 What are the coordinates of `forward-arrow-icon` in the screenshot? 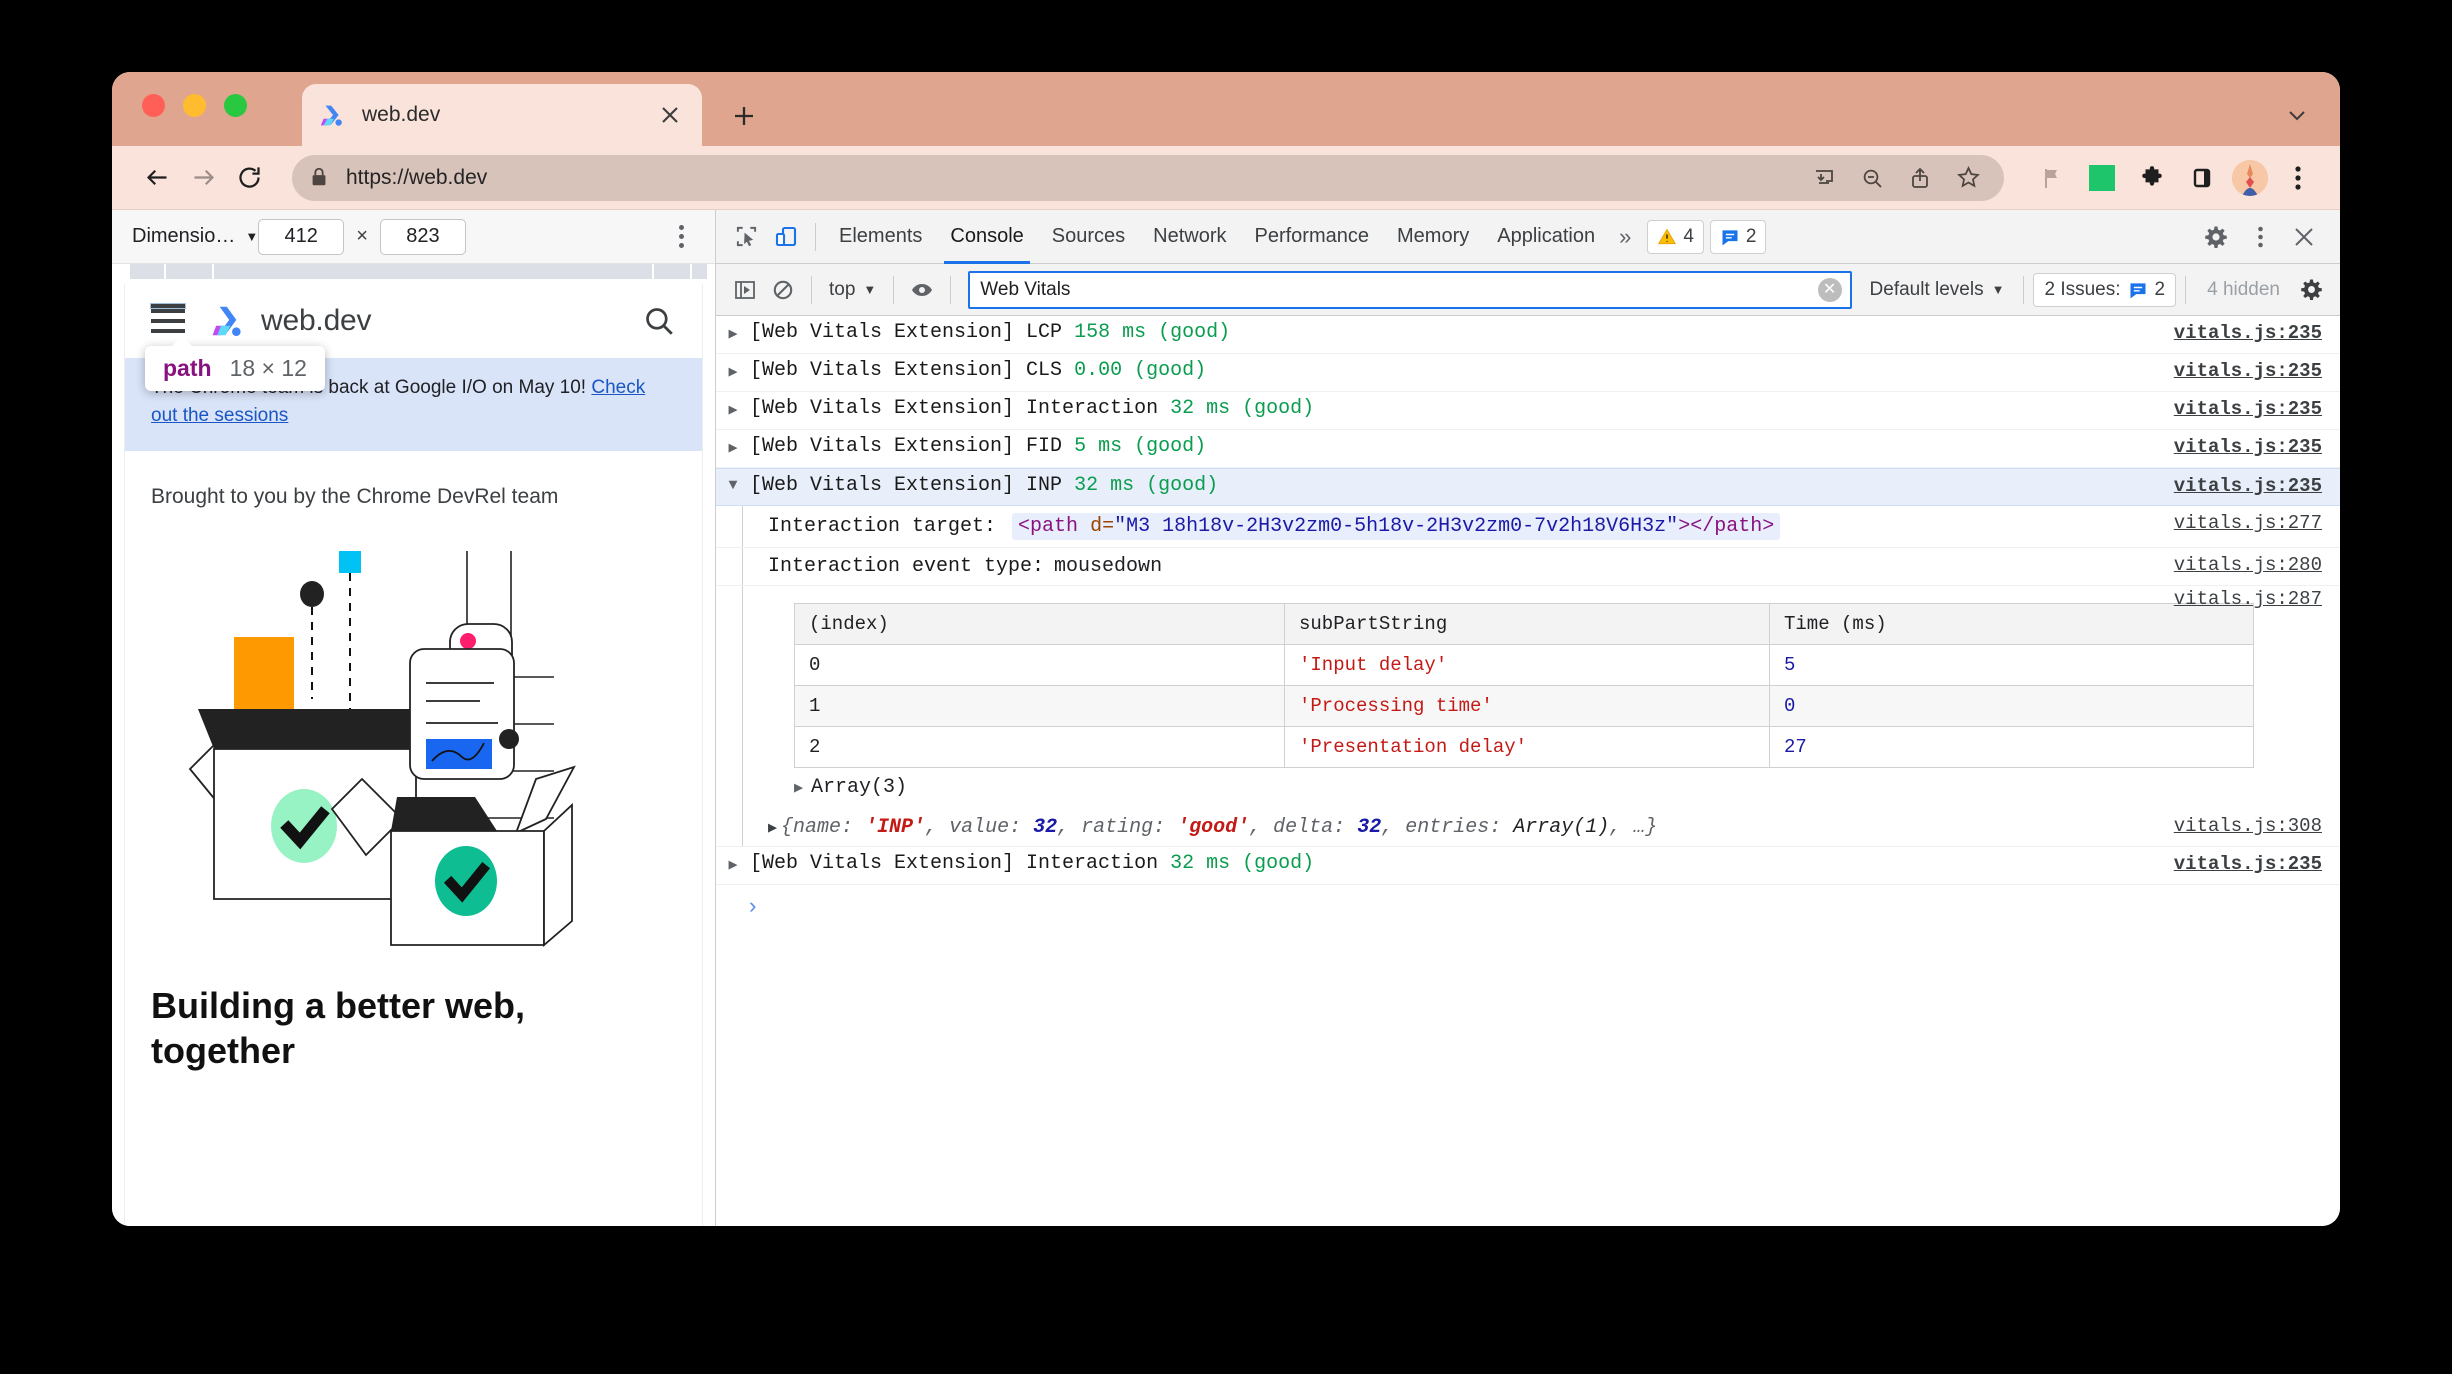 It's located at (203, 178).